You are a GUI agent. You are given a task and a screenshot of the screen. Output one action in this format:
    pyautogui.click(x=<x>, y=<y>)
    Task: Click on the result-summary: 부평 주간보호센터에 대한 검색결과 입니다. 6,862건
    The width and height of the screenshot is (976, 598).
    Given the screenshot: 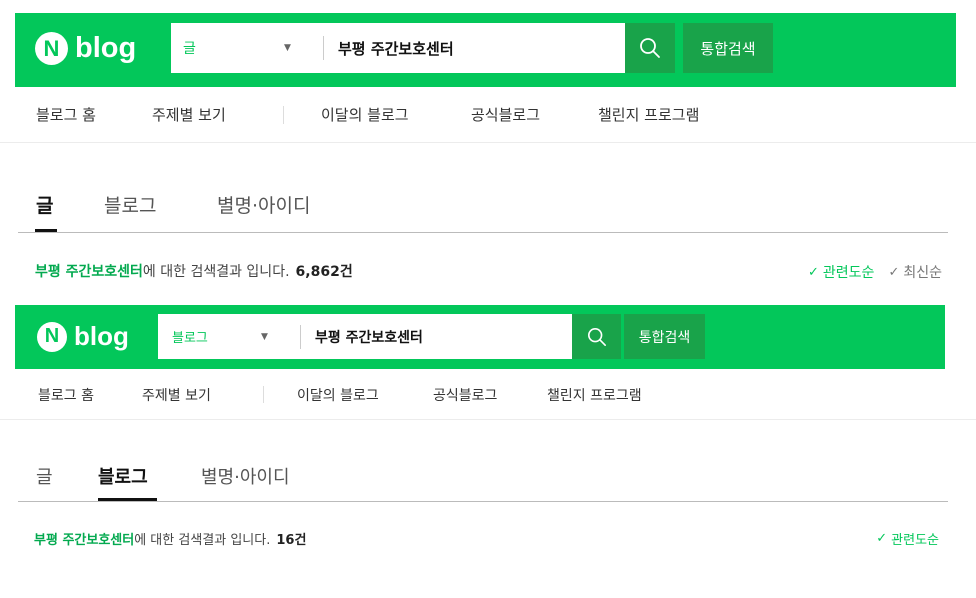 What is the action you would take?
    pyautogui.click(x=194, y=271)
    